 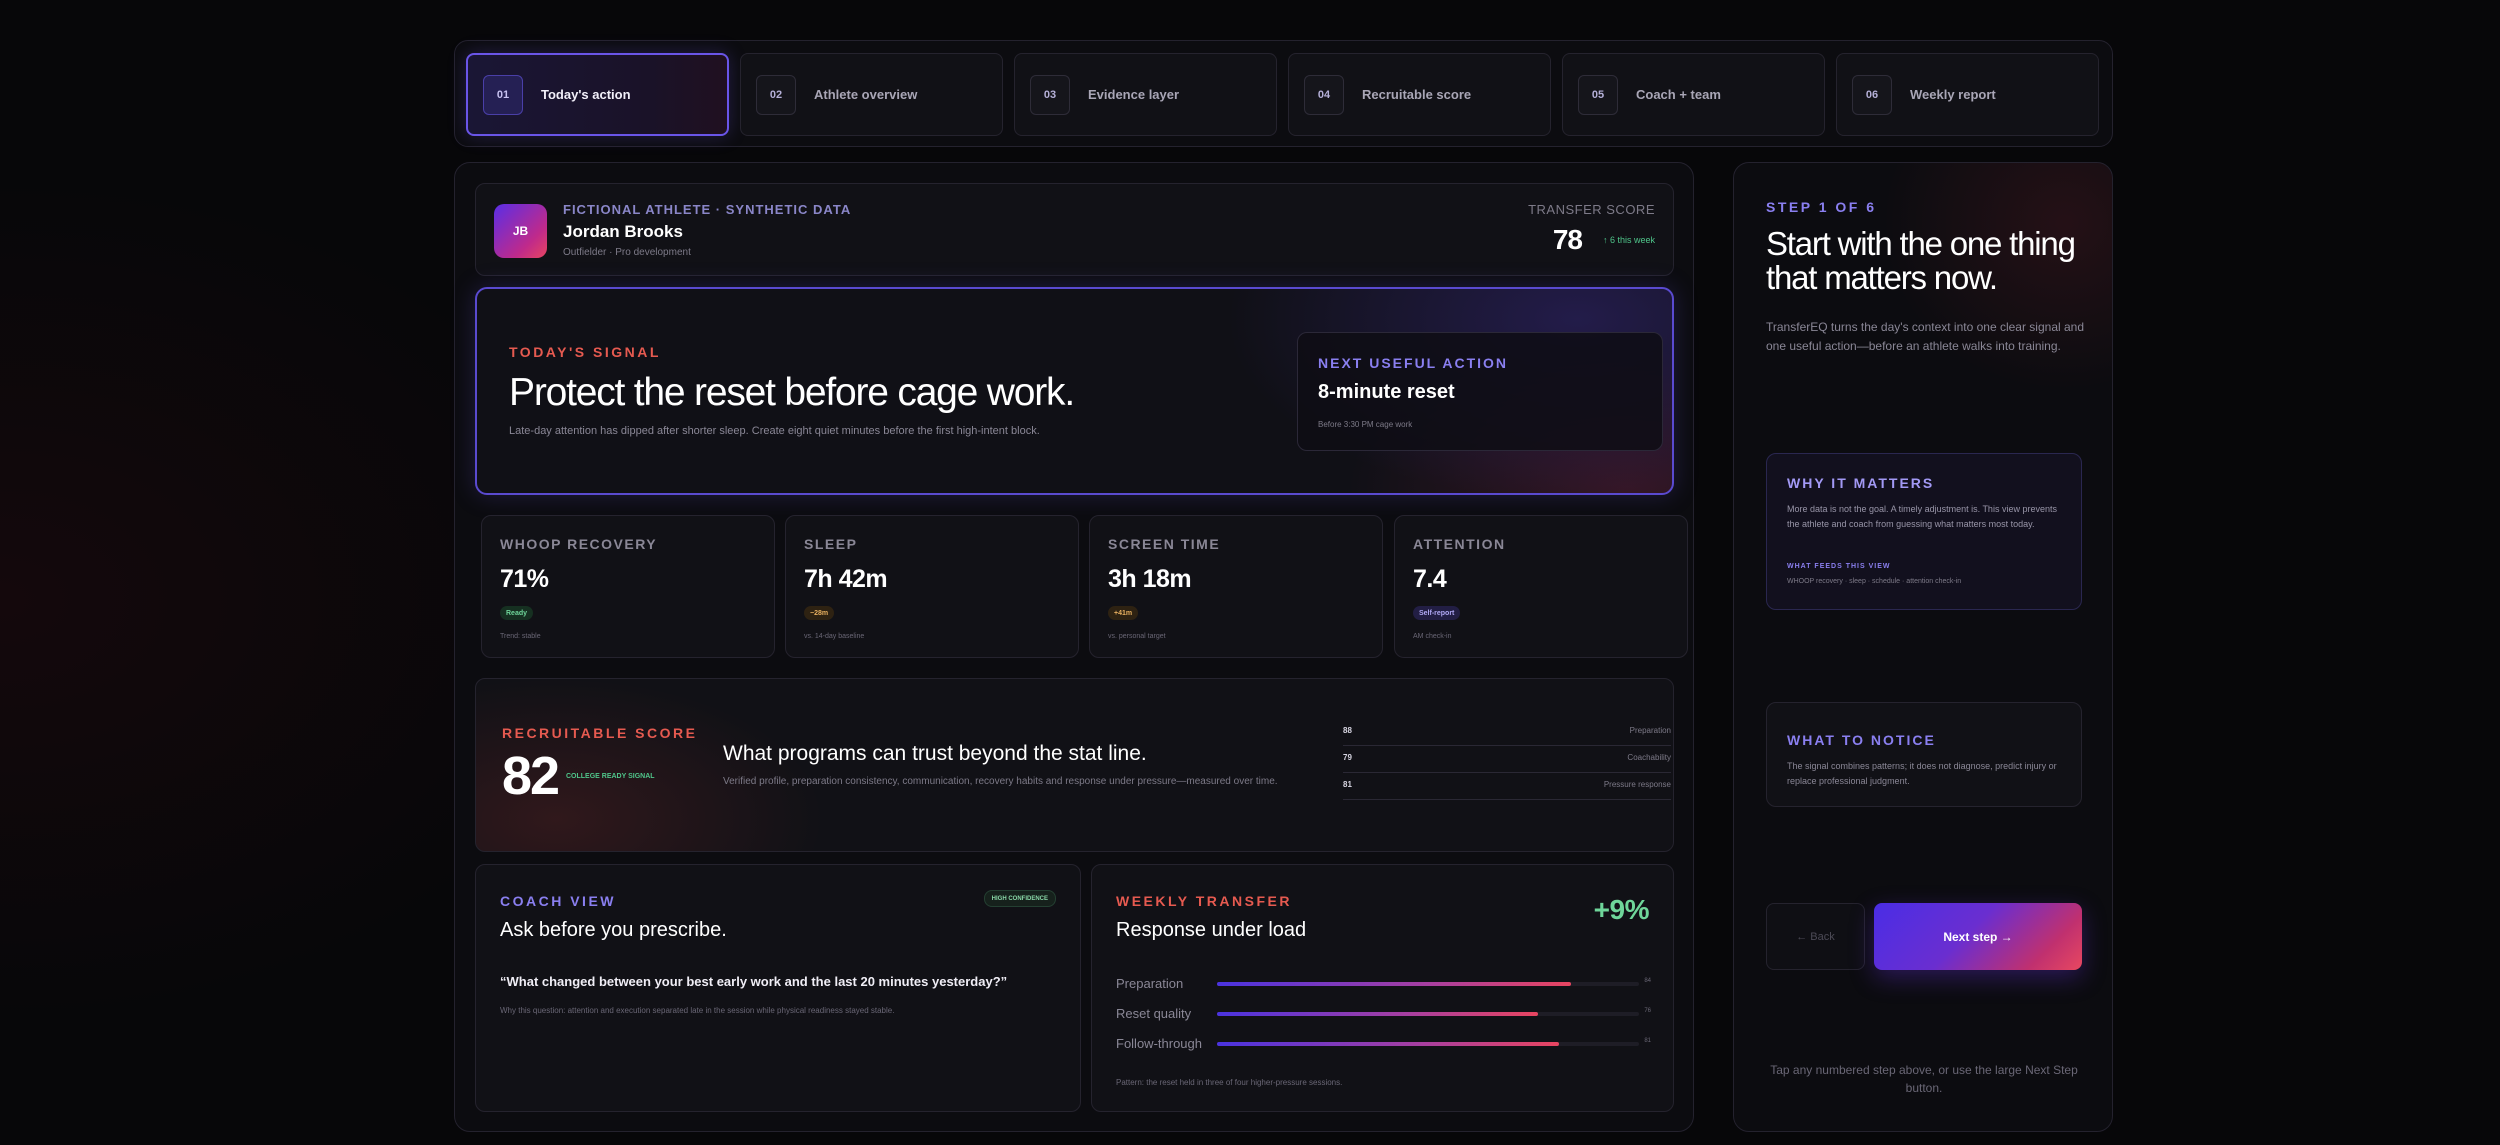 What do you see at coordinates (1154, 1013) in the screenshot?
I see `progress-label: Reset quality` at bounding box center [1154, 1013].